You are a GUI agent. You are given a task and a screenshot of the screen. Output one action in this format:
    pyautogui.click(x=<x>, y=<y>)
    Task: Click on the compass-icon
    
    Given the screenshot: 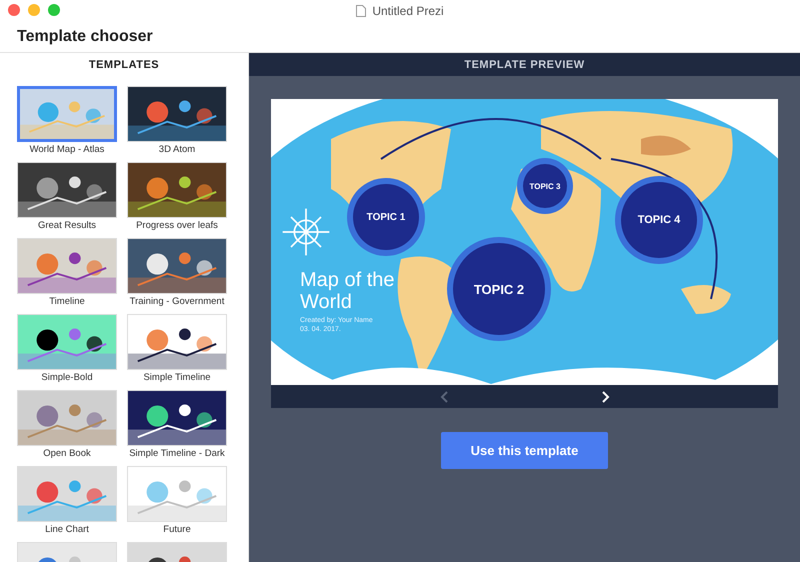 What is the action you would take?
    pyautogui.click(x=306, y=232)
    